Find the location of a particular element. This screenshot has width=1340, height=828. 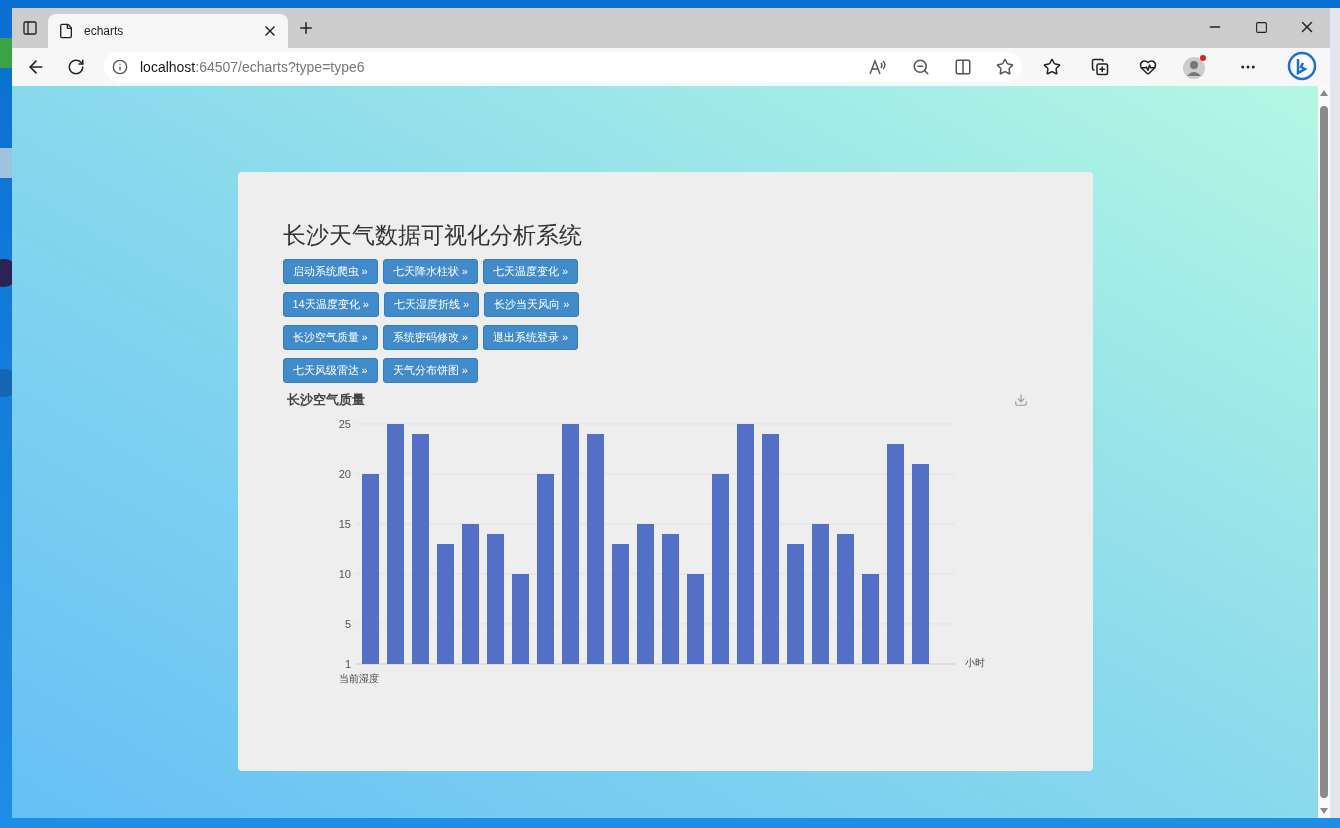

x-axis-label: 小时 is located at coordinates (974, 662).